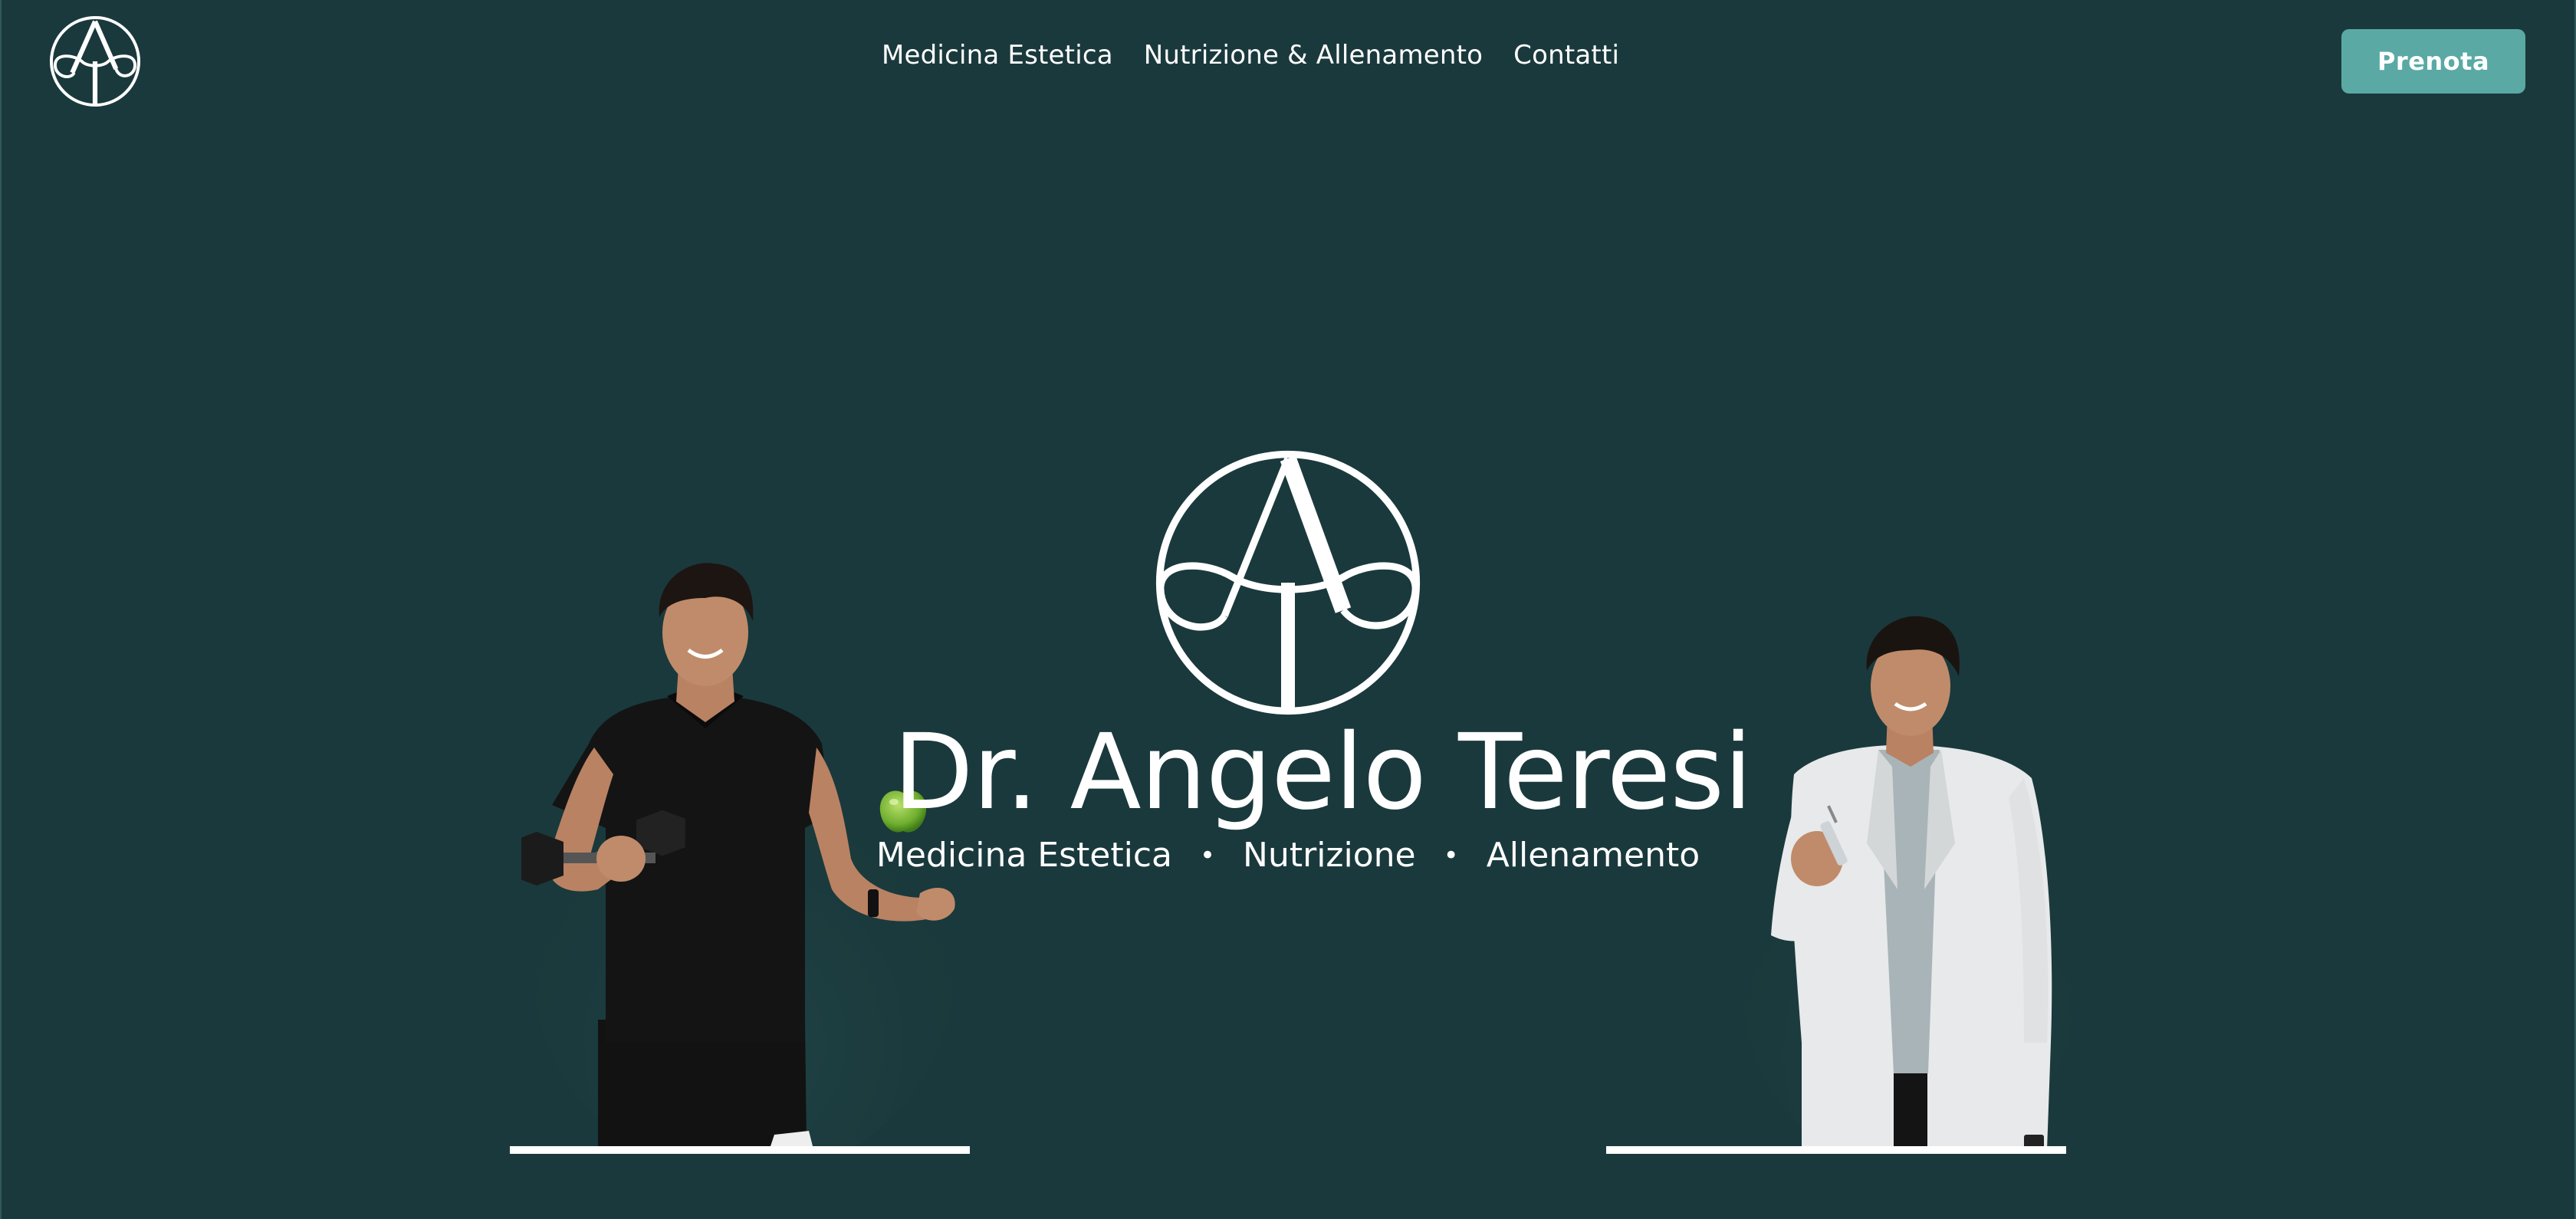 The width and height of the screenshot is (2576, 1219). I want to click on subtitle-item-allenamento: Allenamento, so click(1593, 855).